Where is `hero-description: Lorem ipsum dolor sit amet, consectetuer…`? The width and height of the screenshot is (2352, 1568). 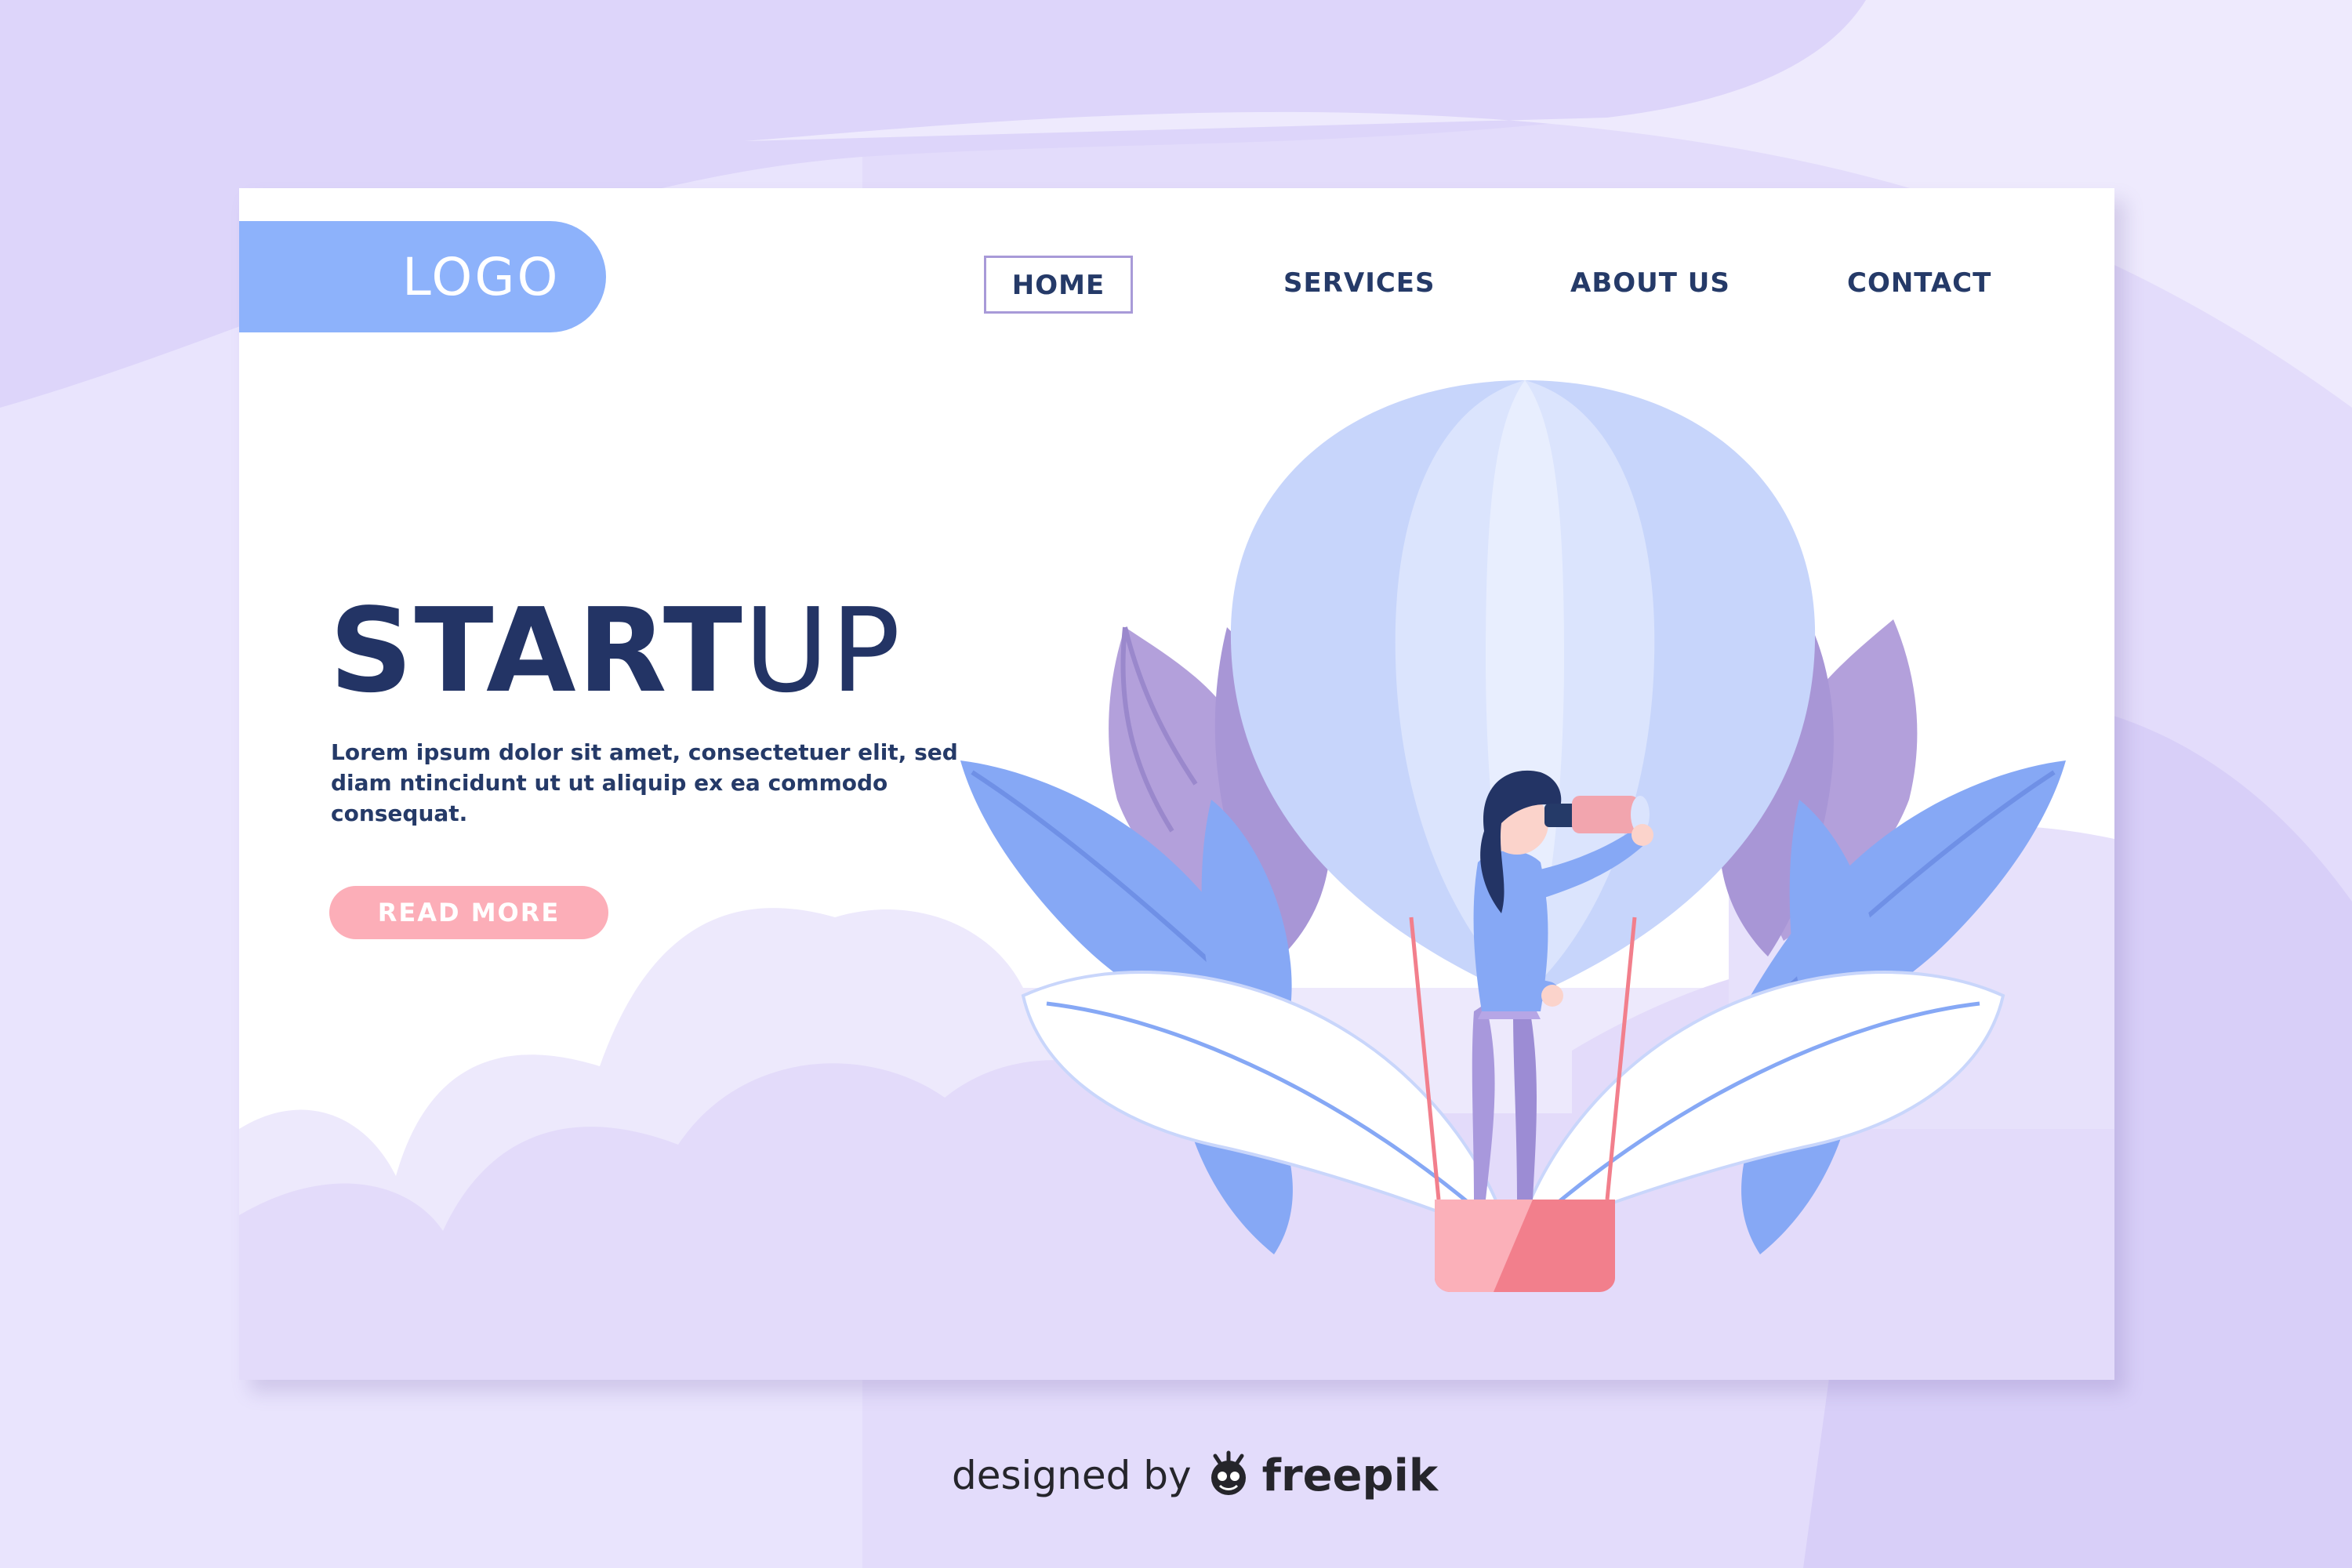 hero-description: Lorem ipsum dolor sit amet, consectetuer… is located at coordinates (644, 782).